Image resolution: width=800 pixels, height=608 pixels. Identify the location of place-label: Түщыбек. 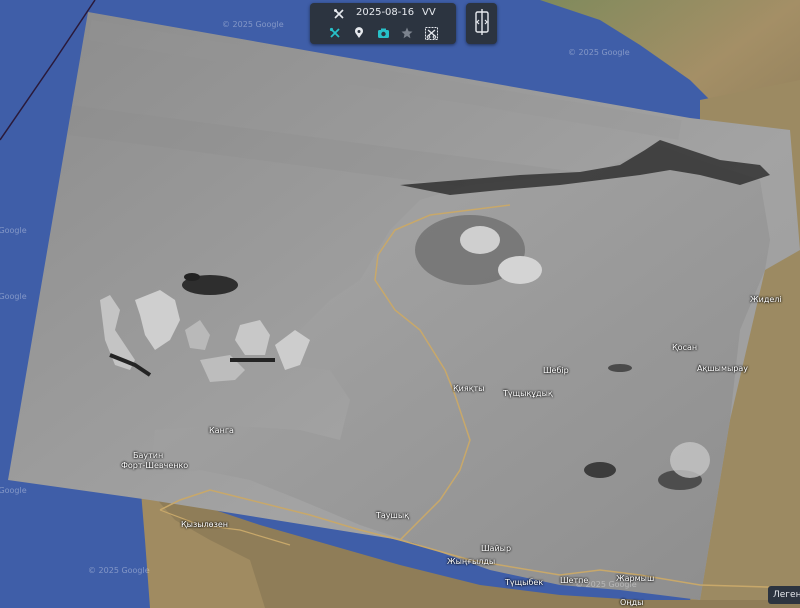
(524, 582).